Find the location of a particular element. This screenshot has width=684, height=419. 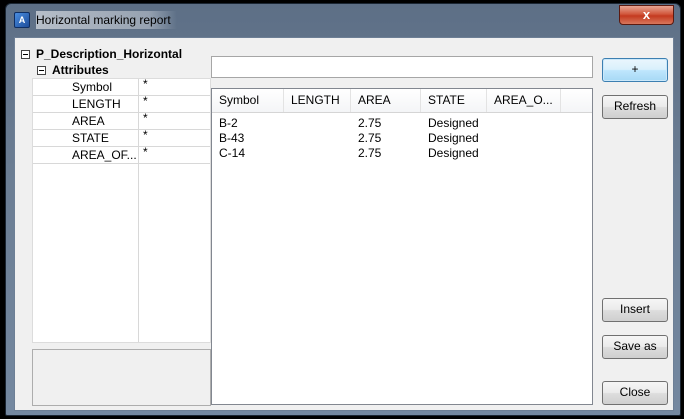

insert-button: Insert is located at coordinates (635, 310).